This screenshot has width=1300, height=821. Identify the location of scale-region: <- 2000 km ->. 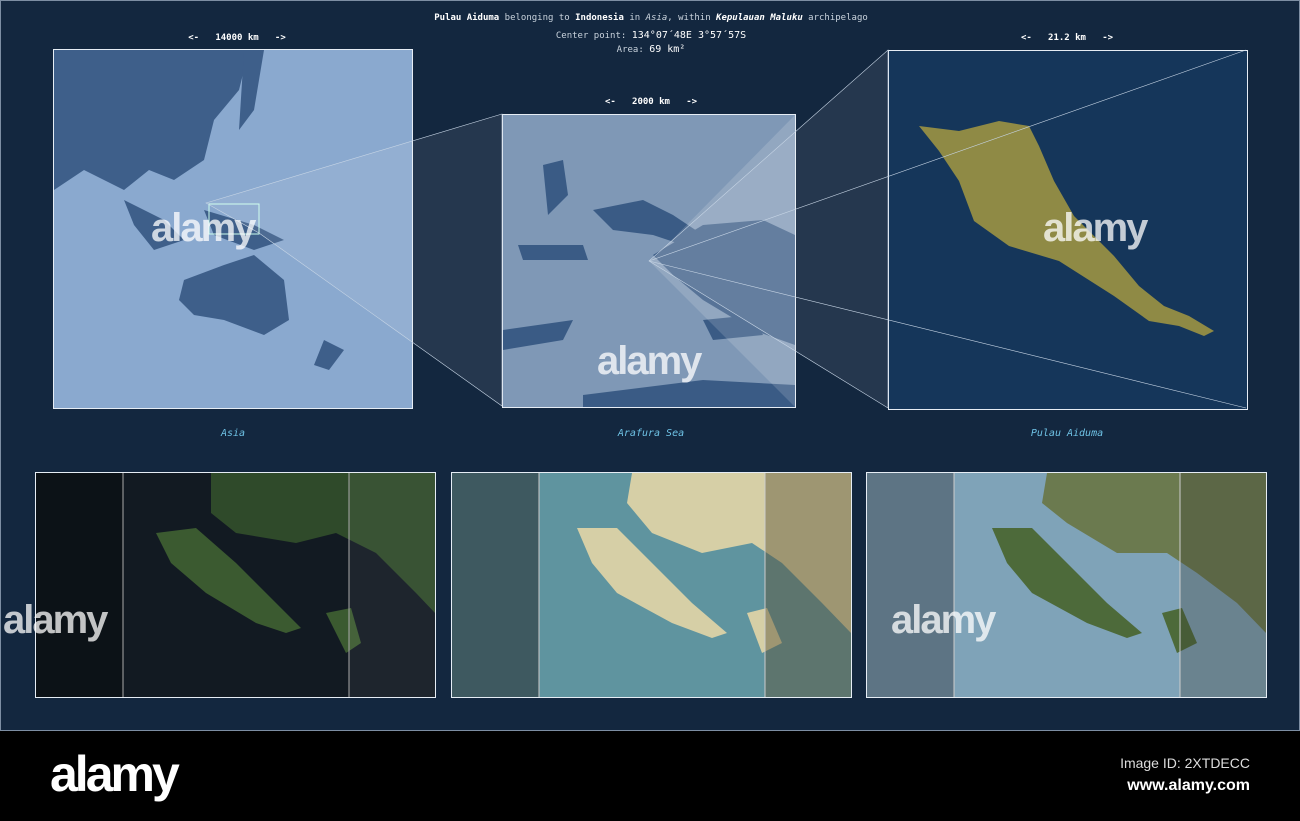
(651, 102).